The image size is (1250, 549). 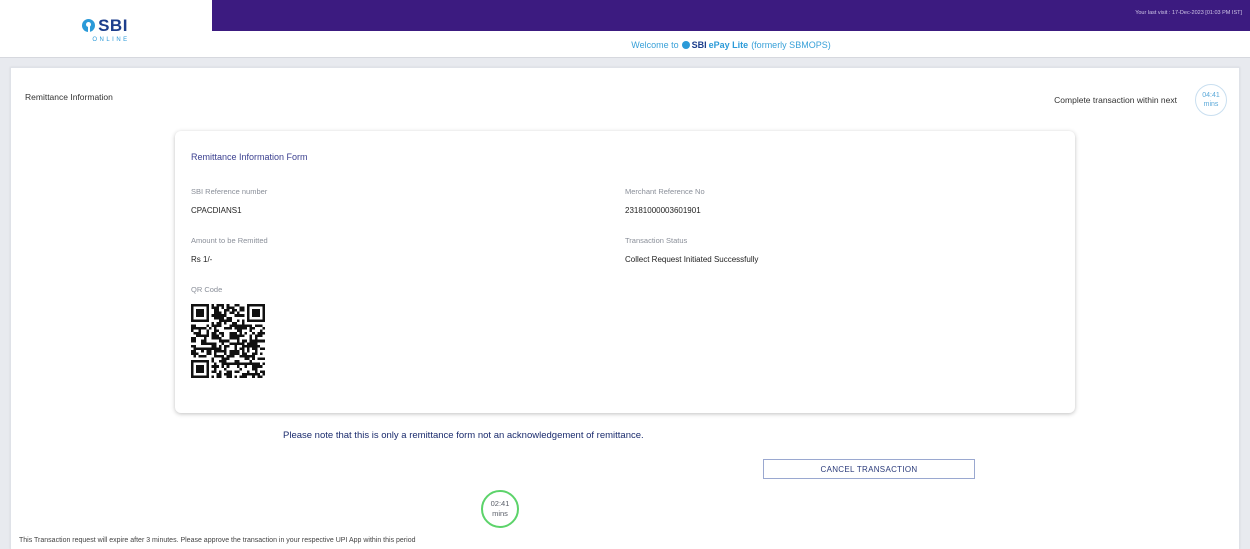 I want to click on form-title: Remittance Information Form, so click(x=249, y=157).